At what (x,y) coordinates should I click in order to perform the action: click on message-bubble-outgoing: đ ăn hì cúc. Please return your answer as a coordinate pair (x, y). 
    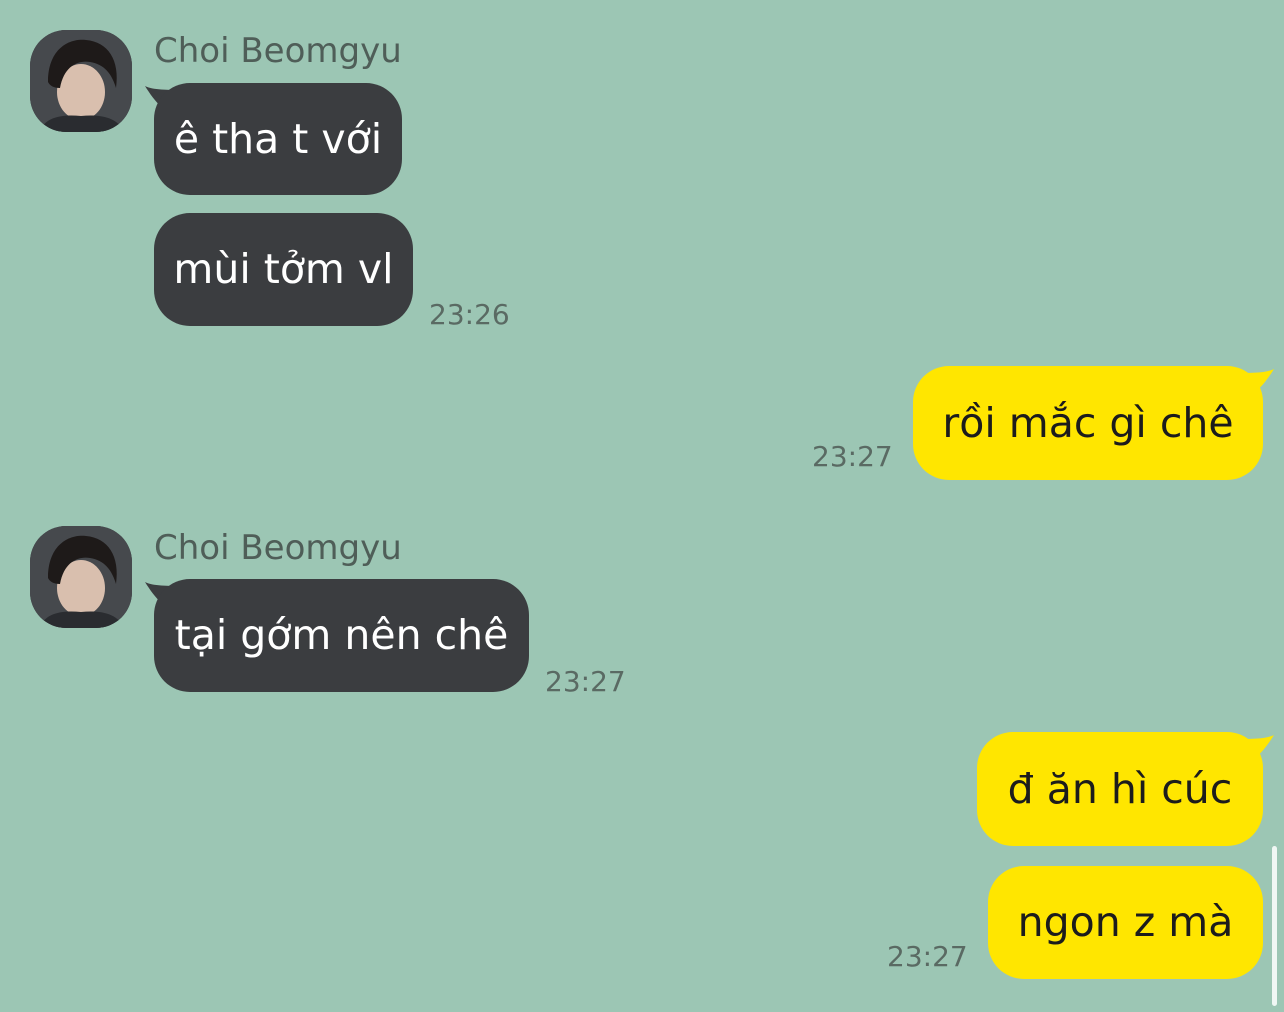
    Looking at the image, I should click on (1120, 789).